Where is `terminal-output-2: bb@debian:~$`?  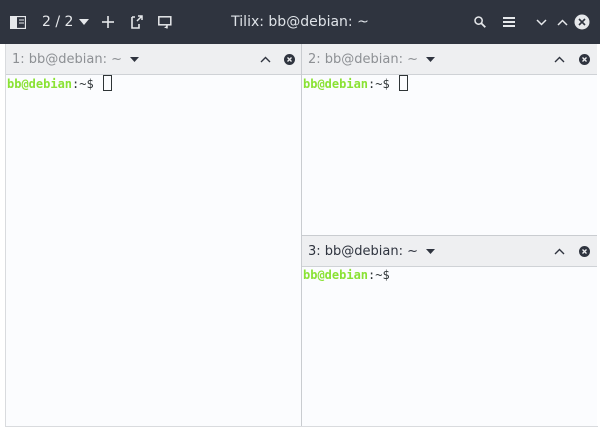
terminal-output-2: bb@debian:~$ is located at coordinates (355, 83).